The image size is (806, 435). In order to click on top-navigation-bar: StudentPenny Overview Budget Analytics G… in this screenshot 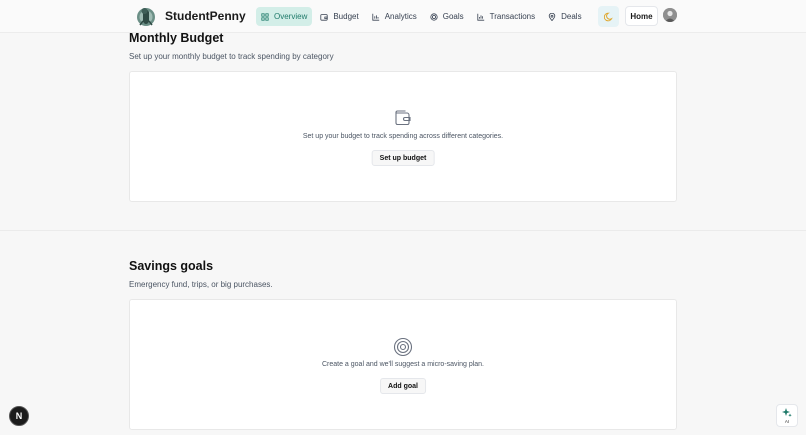, I will do `click(403, 16)`.